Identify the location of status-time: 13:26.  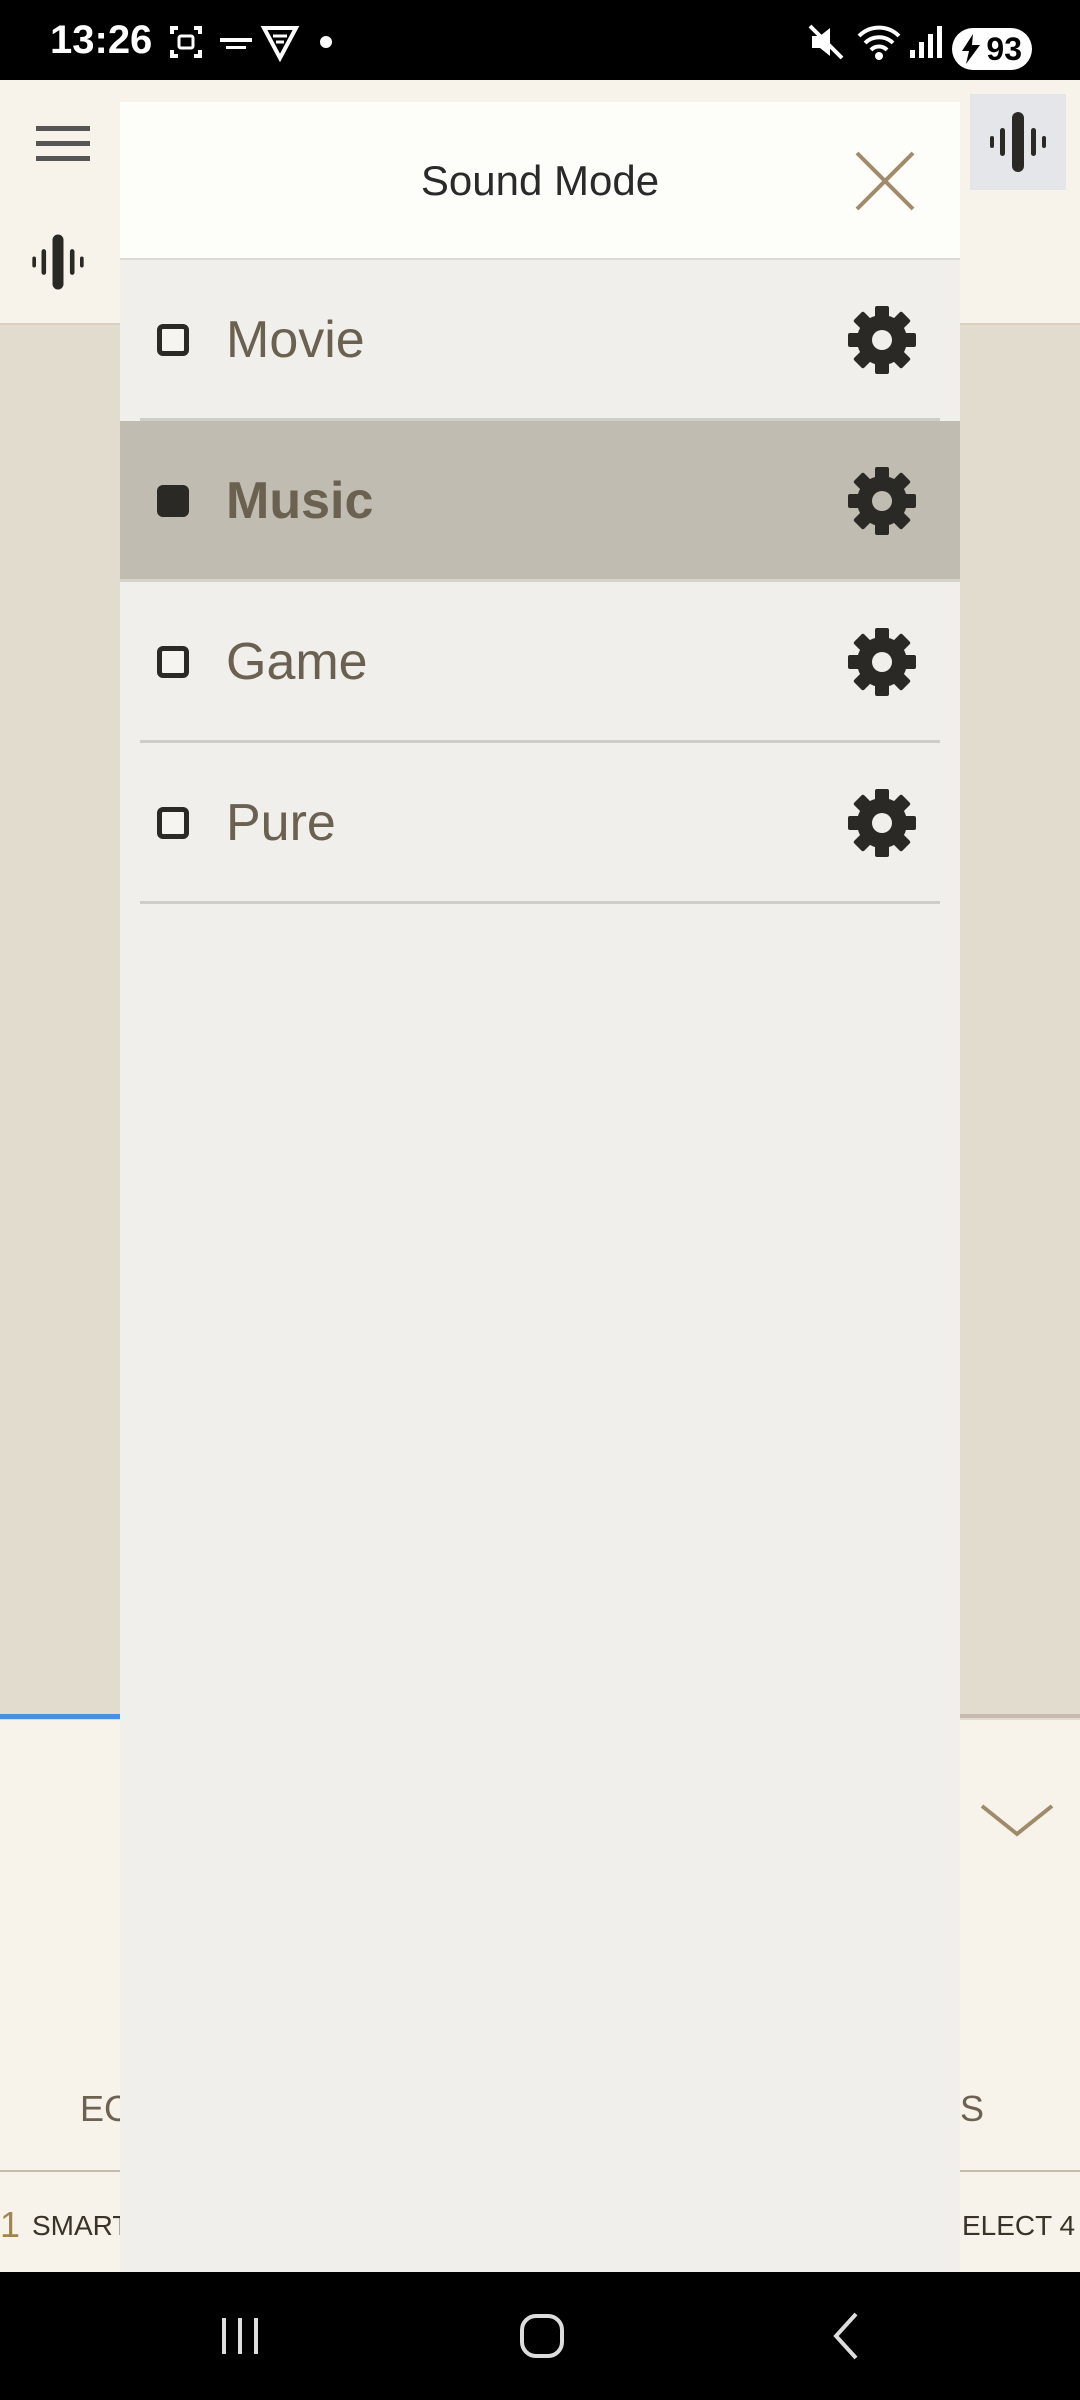
(101, 40).